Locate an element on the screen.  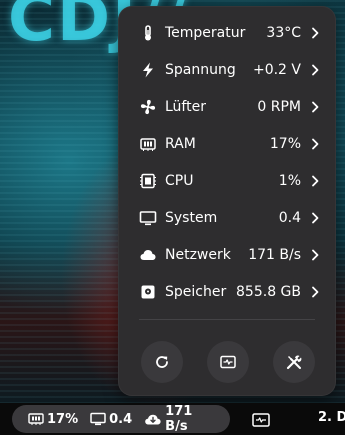
thermometer-icon is located at coordinates (148, 33).